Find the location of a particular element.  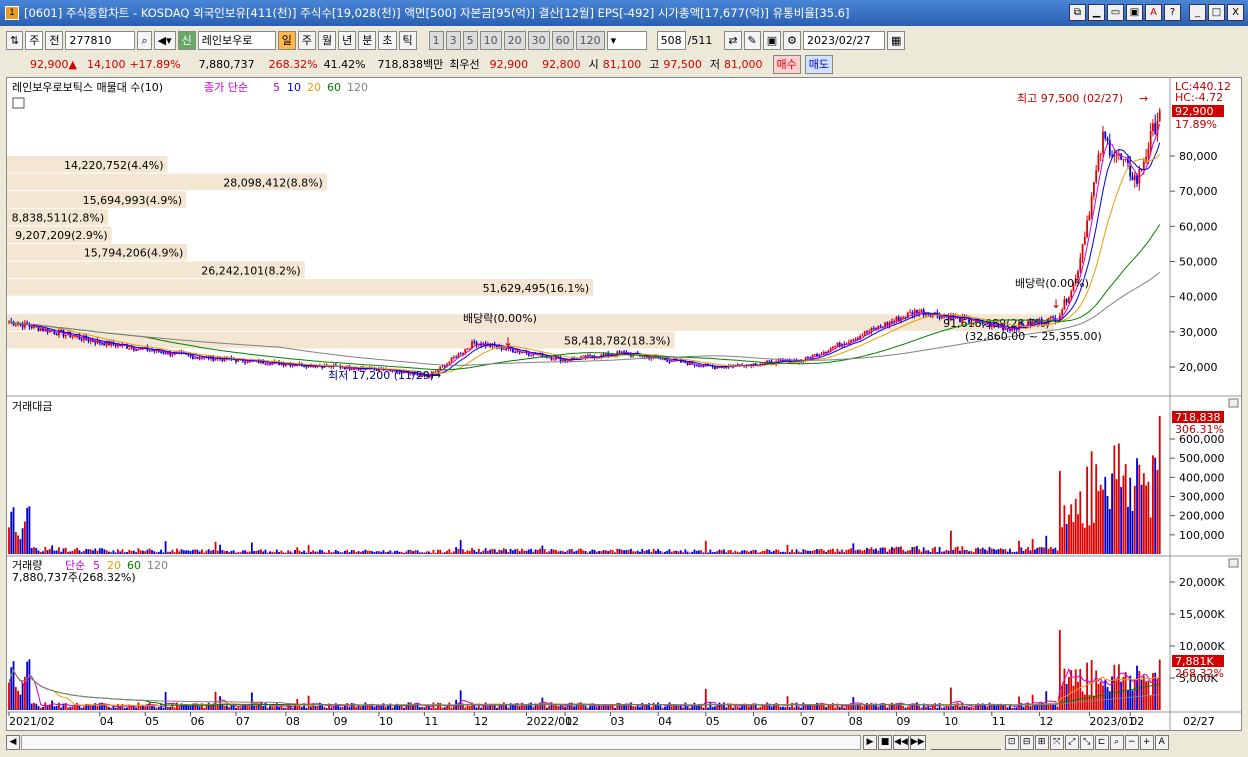

interval-60: 60 is located at coordinates (562, 40).